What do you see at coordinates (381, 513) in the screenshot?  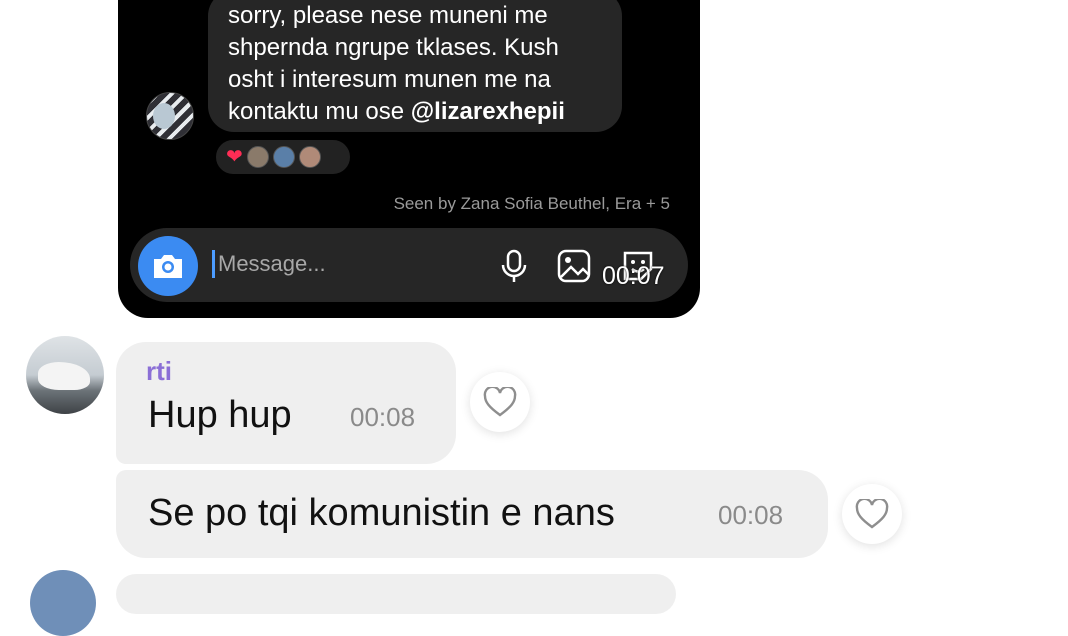 I see `message-text: Se po tqi komunistin e nans` at bounding box center [381, 513].